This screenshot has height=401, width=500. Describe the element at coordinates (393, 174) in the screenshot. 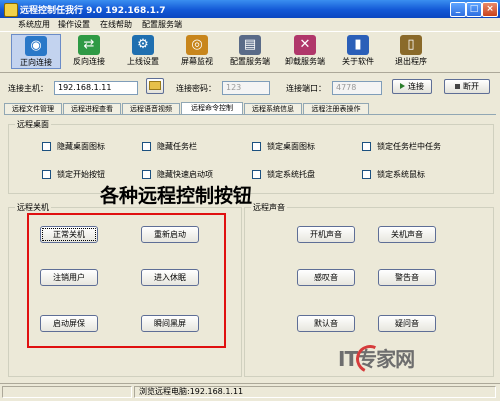

I see `checkbox-lock-system-mouse: 锁定系统鼠标` at that location.